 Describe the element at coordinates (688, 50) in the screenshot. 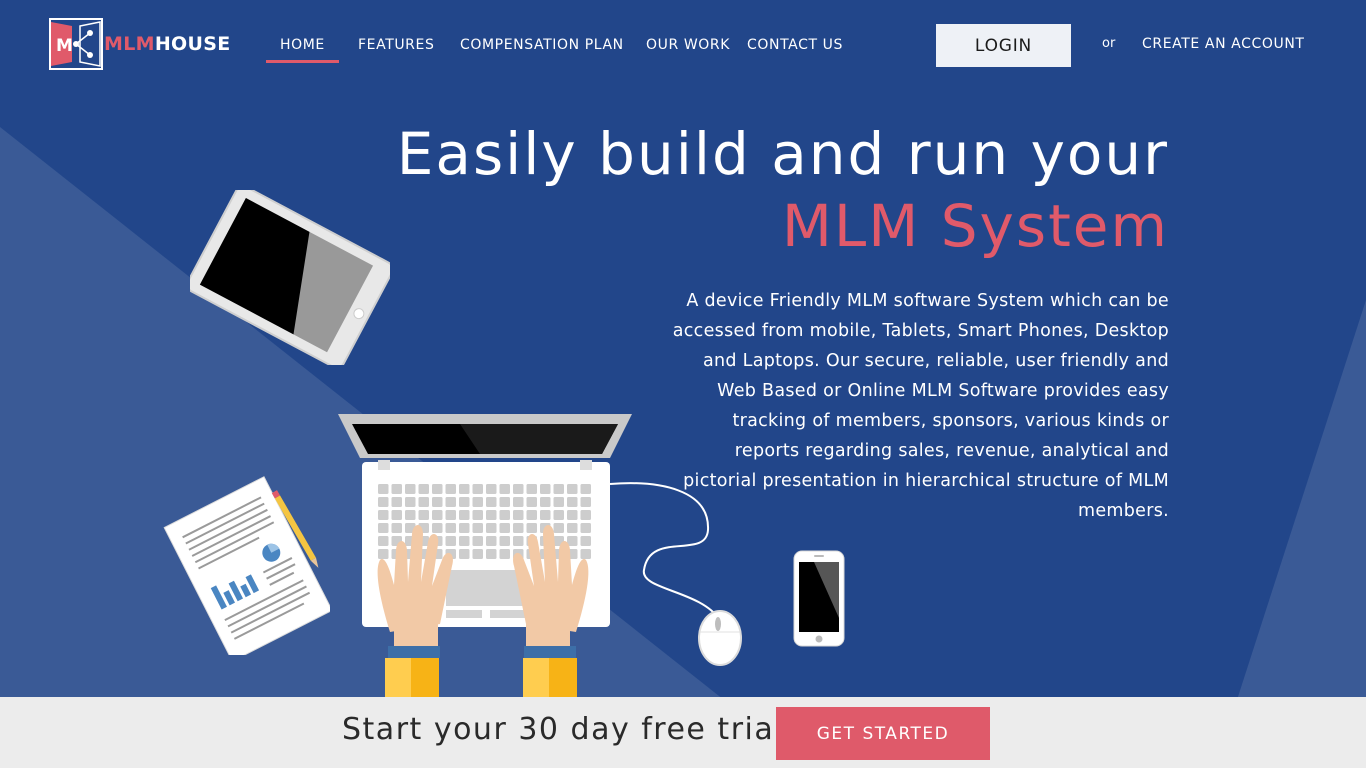

I see `nav-item-our-work: OUR WORK` at that location.